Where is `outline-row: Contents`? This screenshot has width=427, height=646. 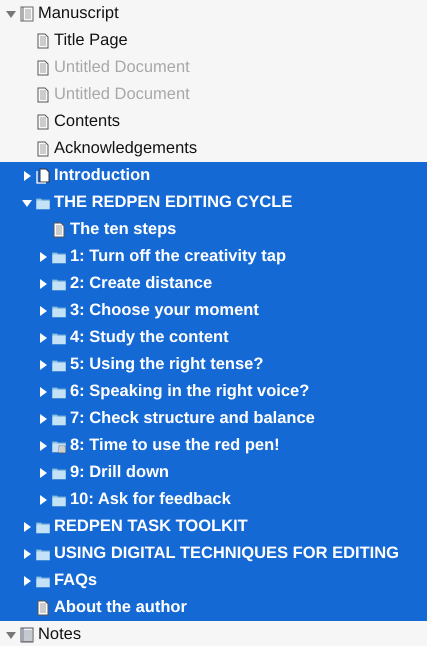
outline-row: Contents is located at coordinates (213, 121).